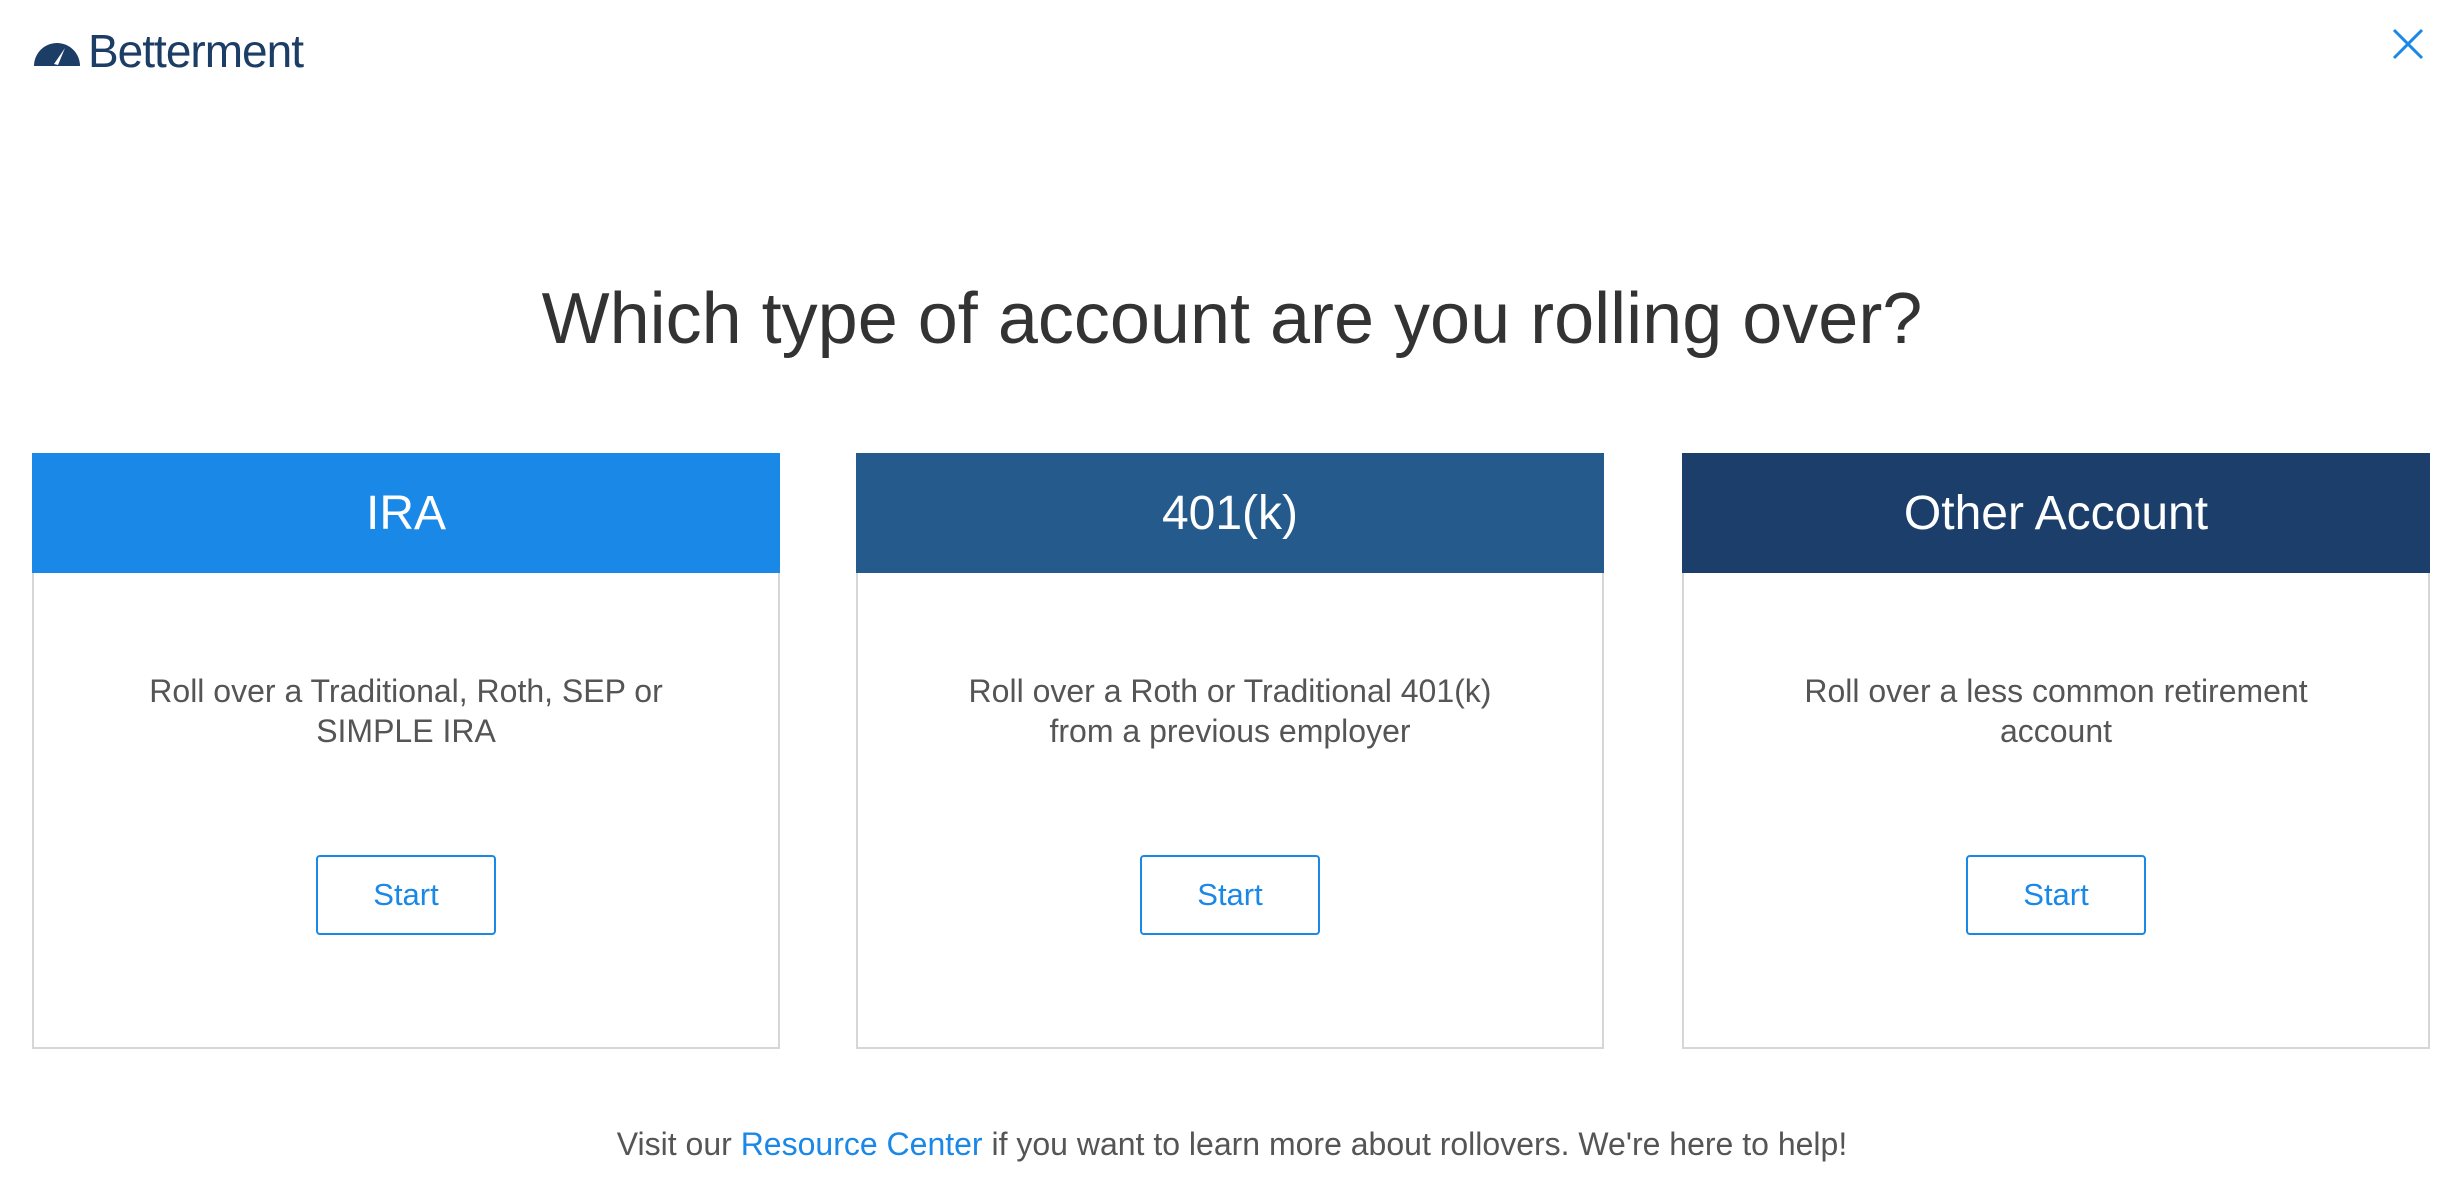 The width and height of the screenshot is (2464, 1184). Describe the element at coordinates (406, 895) in the screenshot. I see `ira-start-button: Start` at that location.